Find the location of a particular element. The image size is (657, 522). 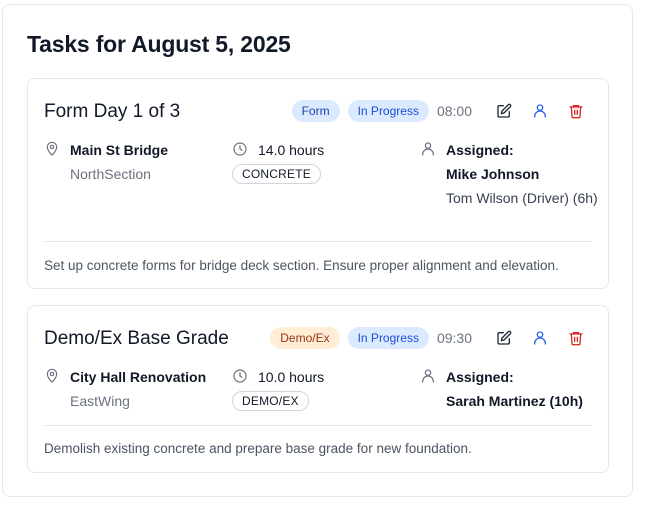

hours-value: 10.0 hours is located at coordinates (291, 377).